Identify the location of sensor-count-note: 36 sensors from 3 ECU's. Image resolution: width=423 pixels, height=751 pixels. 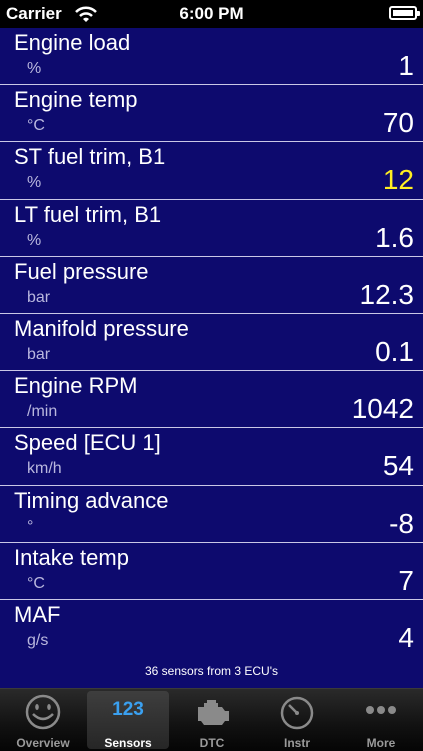
(211, 671).